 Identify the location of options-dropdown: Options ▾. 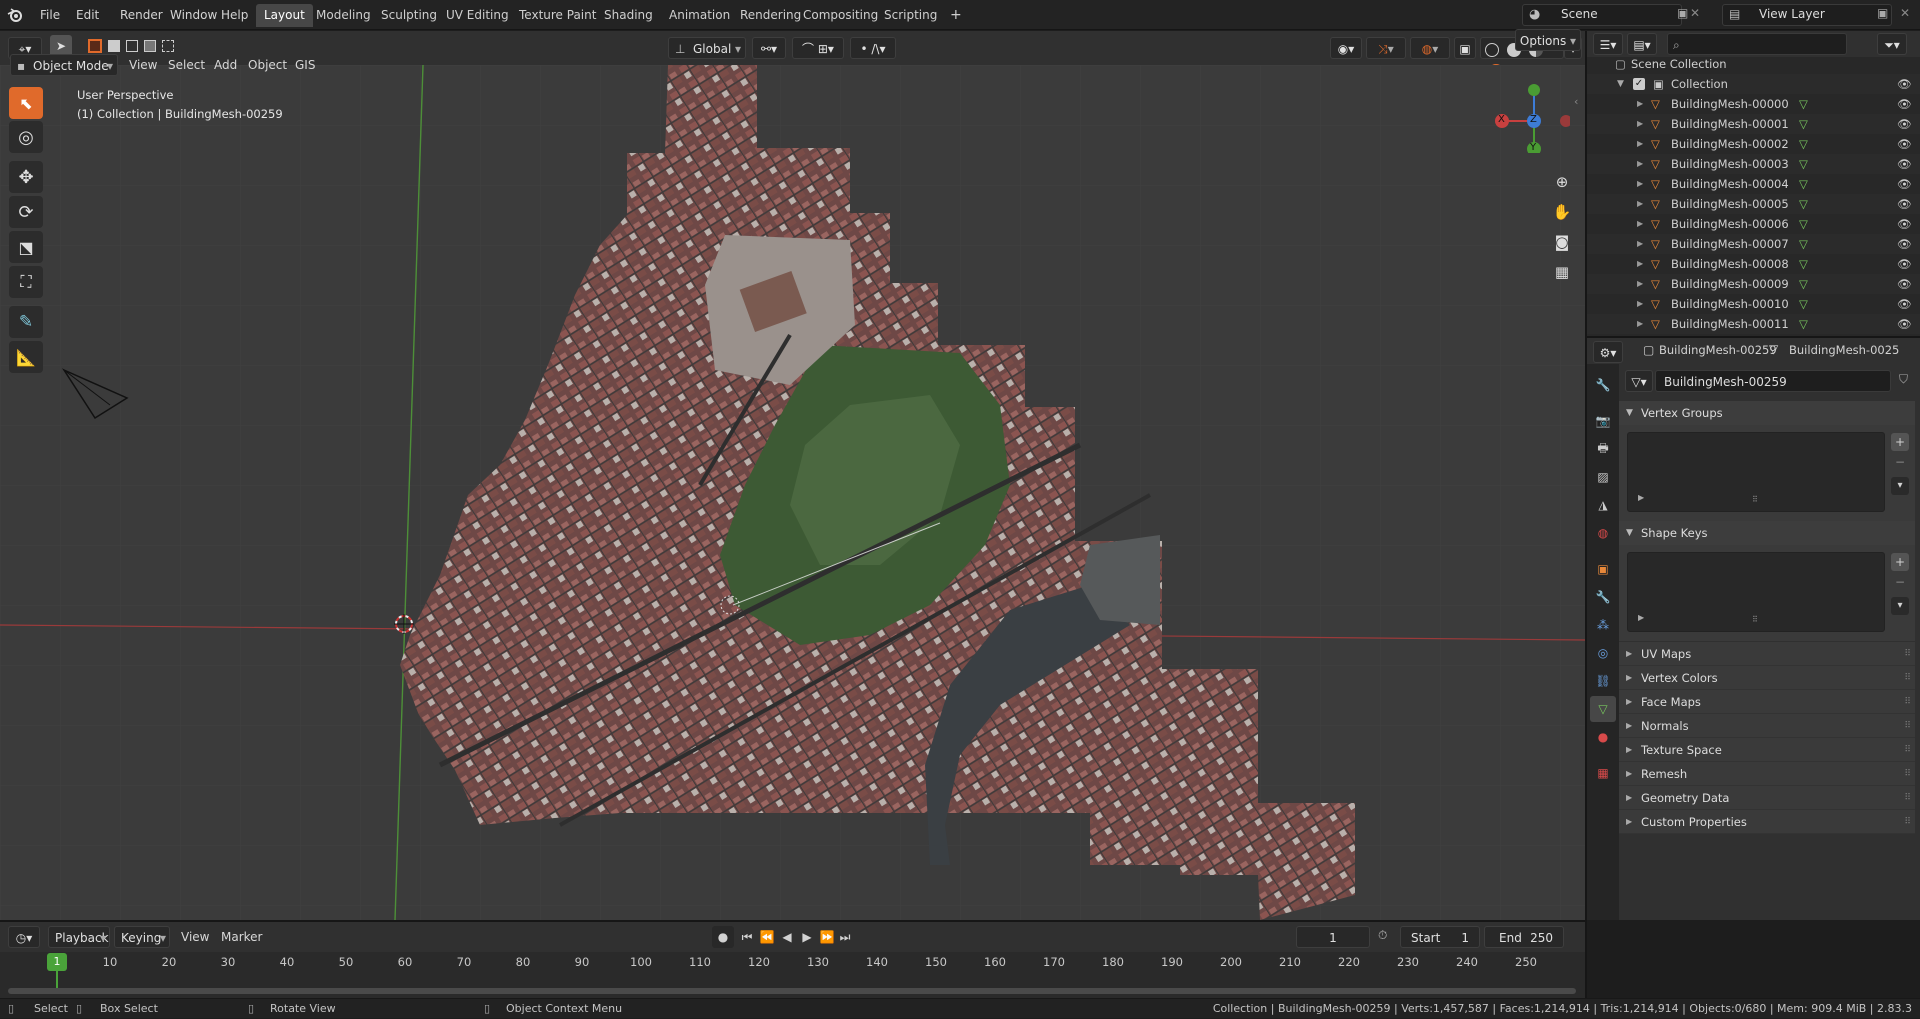
(1548, 40).